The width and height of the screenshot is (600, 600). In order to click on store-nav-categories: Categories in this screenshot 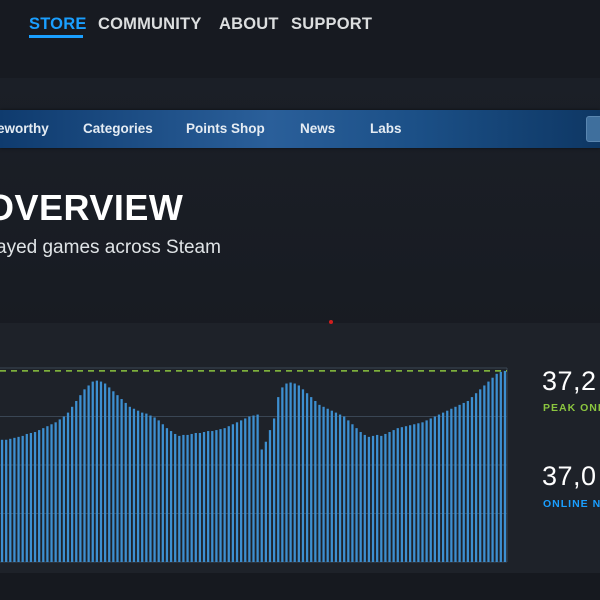, I will do `click(118, 129)`.